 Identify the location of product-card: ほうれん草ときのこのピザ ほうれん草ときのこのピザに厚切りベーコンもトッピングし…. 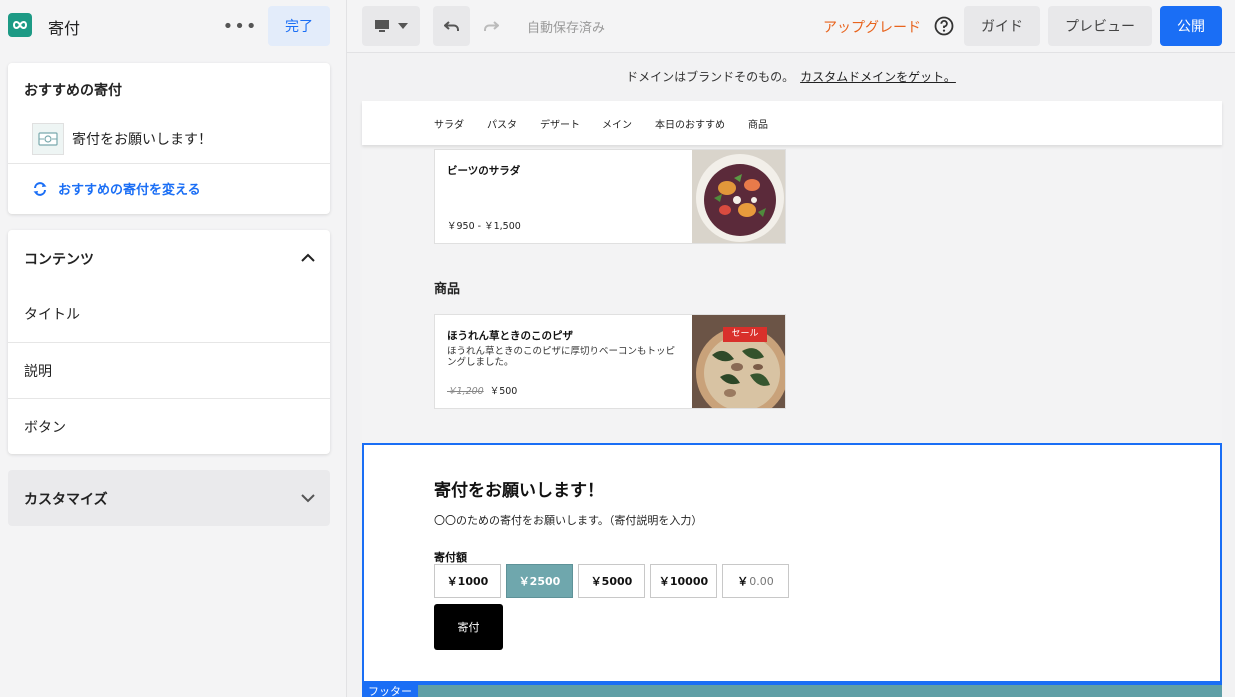
(610, 361).